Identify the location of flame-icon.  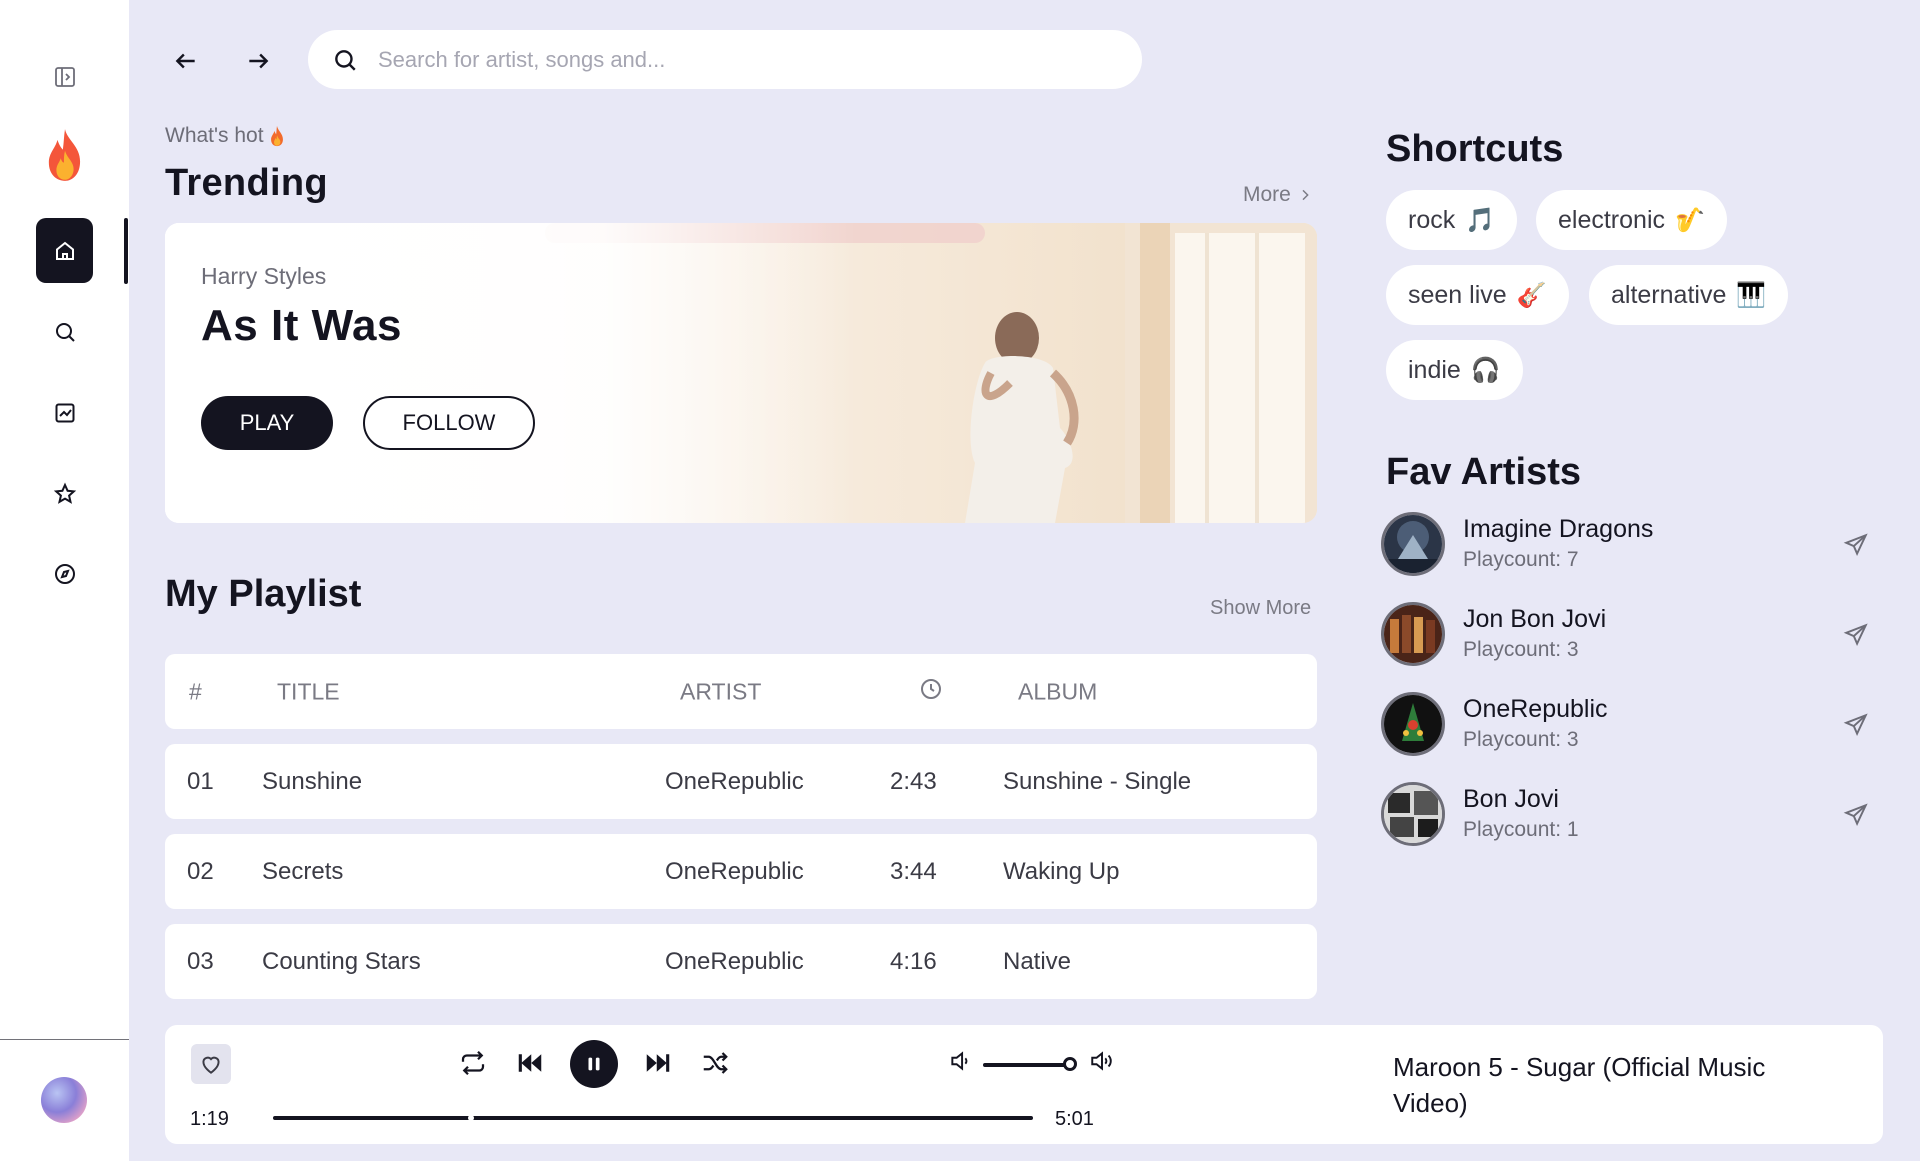
(276, 136).